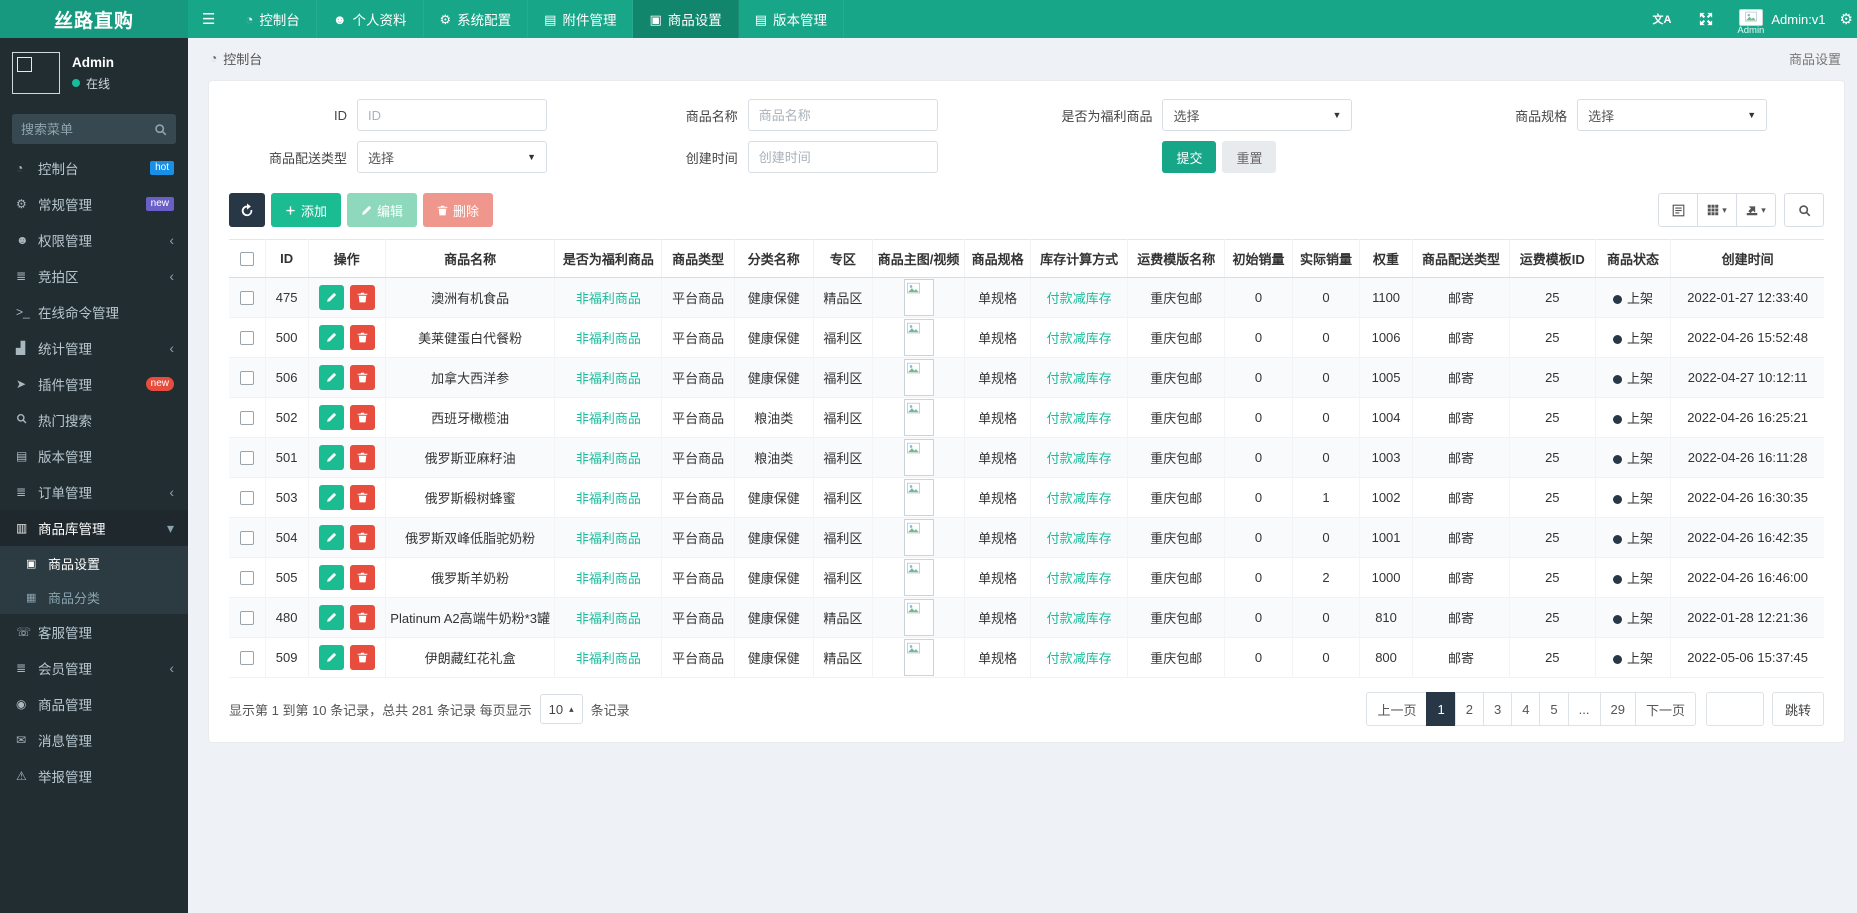 Image resolution: width=1857 pixels, height=913 pixels. What do you see at coordinates (94, 563) in the screenshot?
I see `sidebar-subitem-0: ▣ 商品设置` at bounding box center [94, 563].